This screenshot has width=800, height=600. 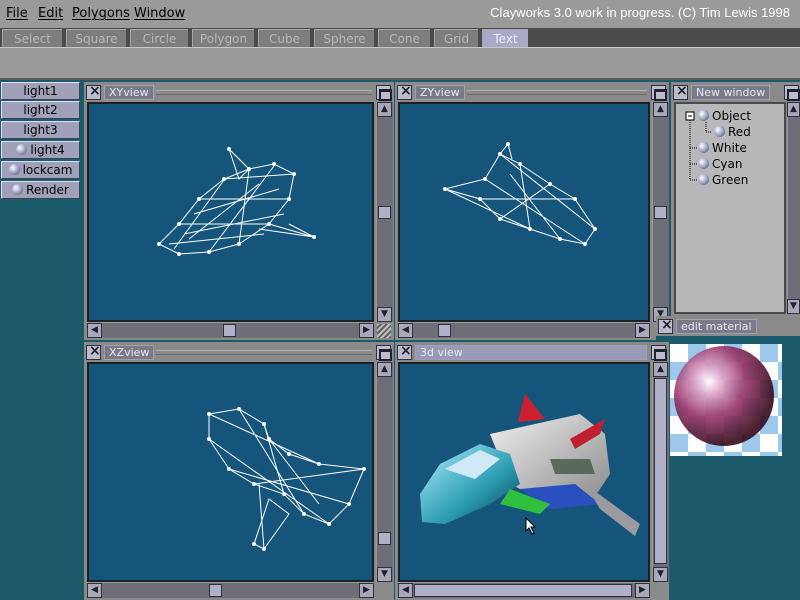 I want to click on view3d-hscroll: ◀ ▶, so click(x=524, y=590).